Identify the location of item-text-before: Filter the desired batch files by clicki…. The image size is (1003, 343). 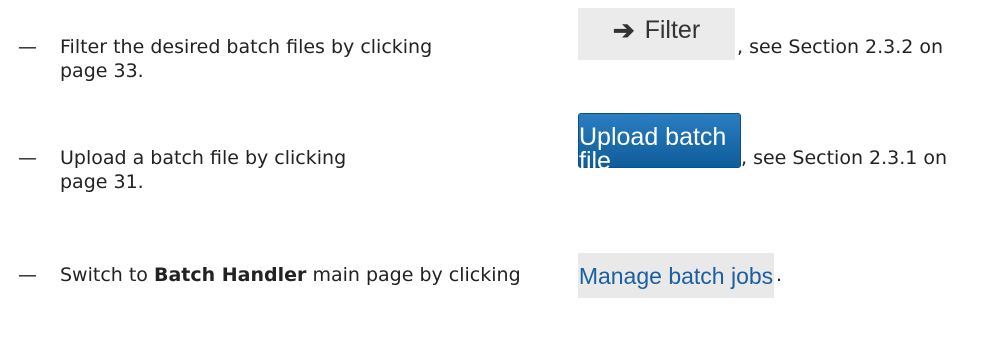
(246, 47).